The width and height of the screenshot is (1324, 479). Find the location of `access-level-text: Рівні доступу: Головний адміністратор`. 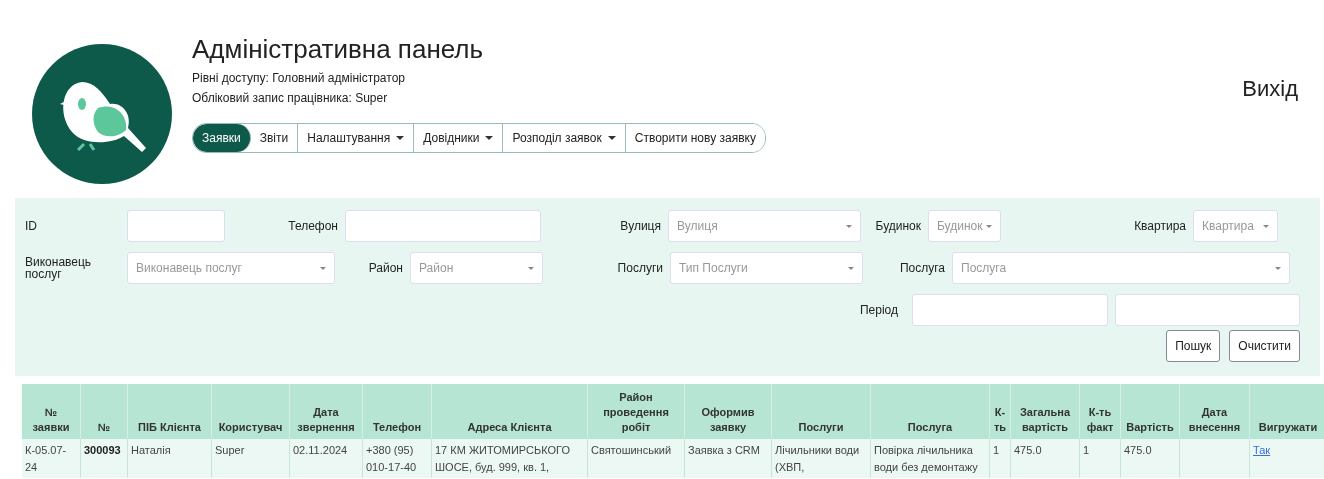

access-level-text: Рівні доступу: Головний адміністратор is located at coordinates (299, 78).